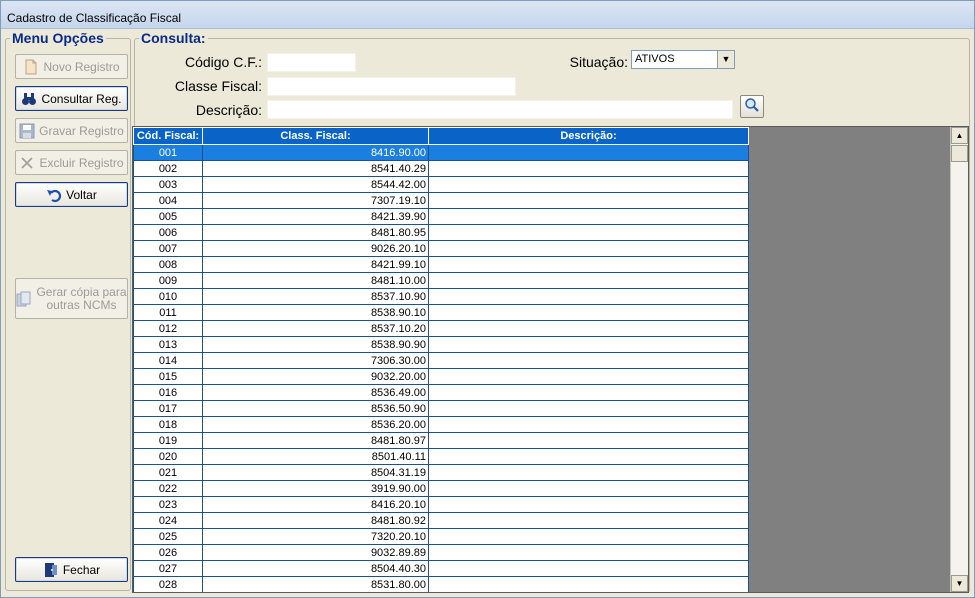  I want to click on table-row: 006 8481.80.95, so click(441, 232).